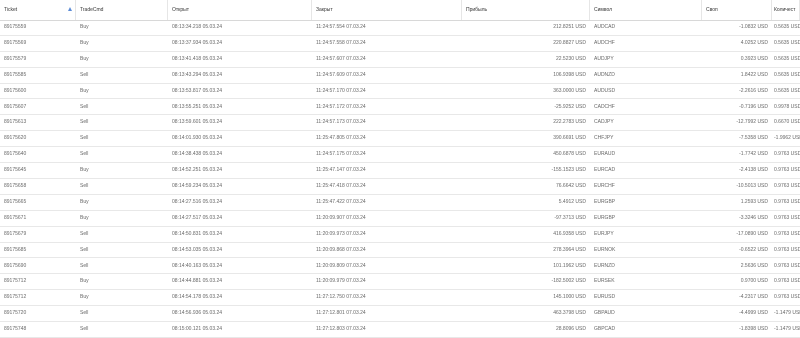 The image size is (800, 338). Describe the element at coordinates (341, 74) in the screenshot. I see `closed-cell: 11:24:57.609 07.03.24` at that location.